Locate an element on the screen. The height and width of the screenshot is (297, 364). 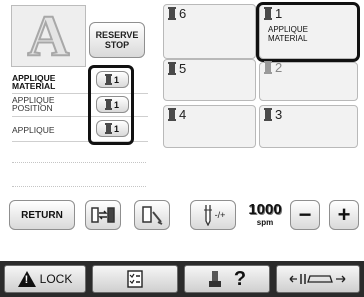
speed-increase-button: + is located at coordinates (344, 215).